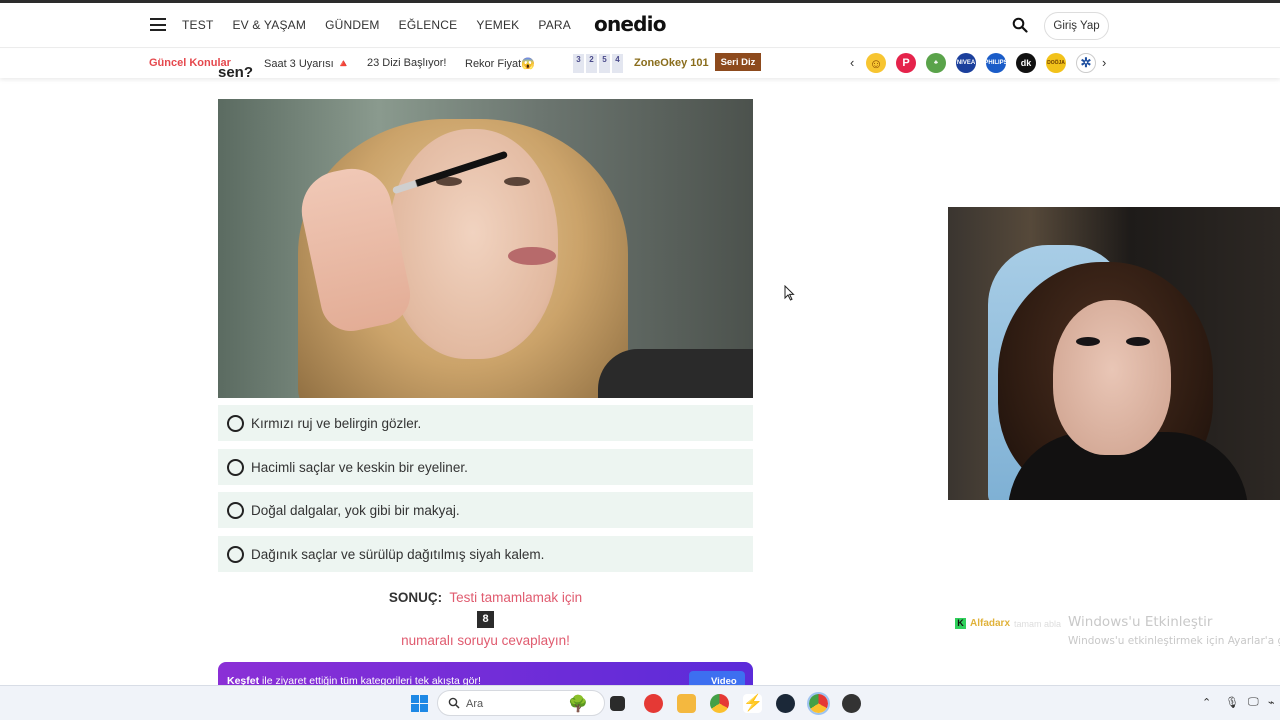  I want to click on nav-item-test: TEST, so click(197, 25).